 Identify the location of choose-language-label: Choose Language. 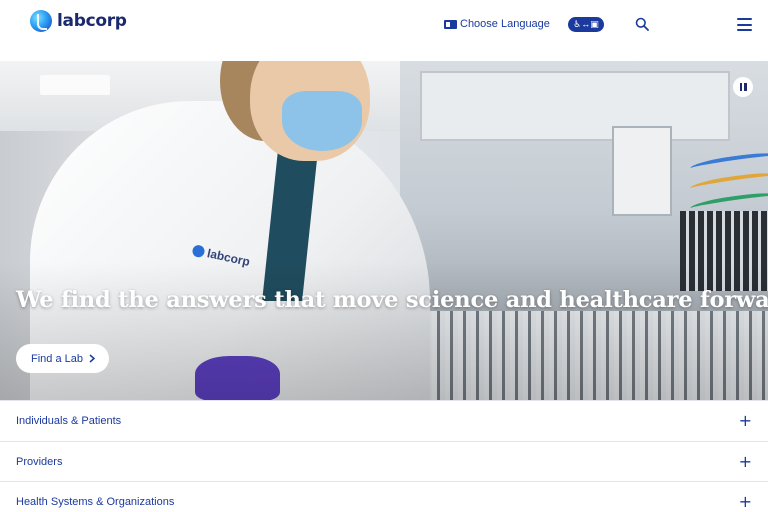
(505, 24).